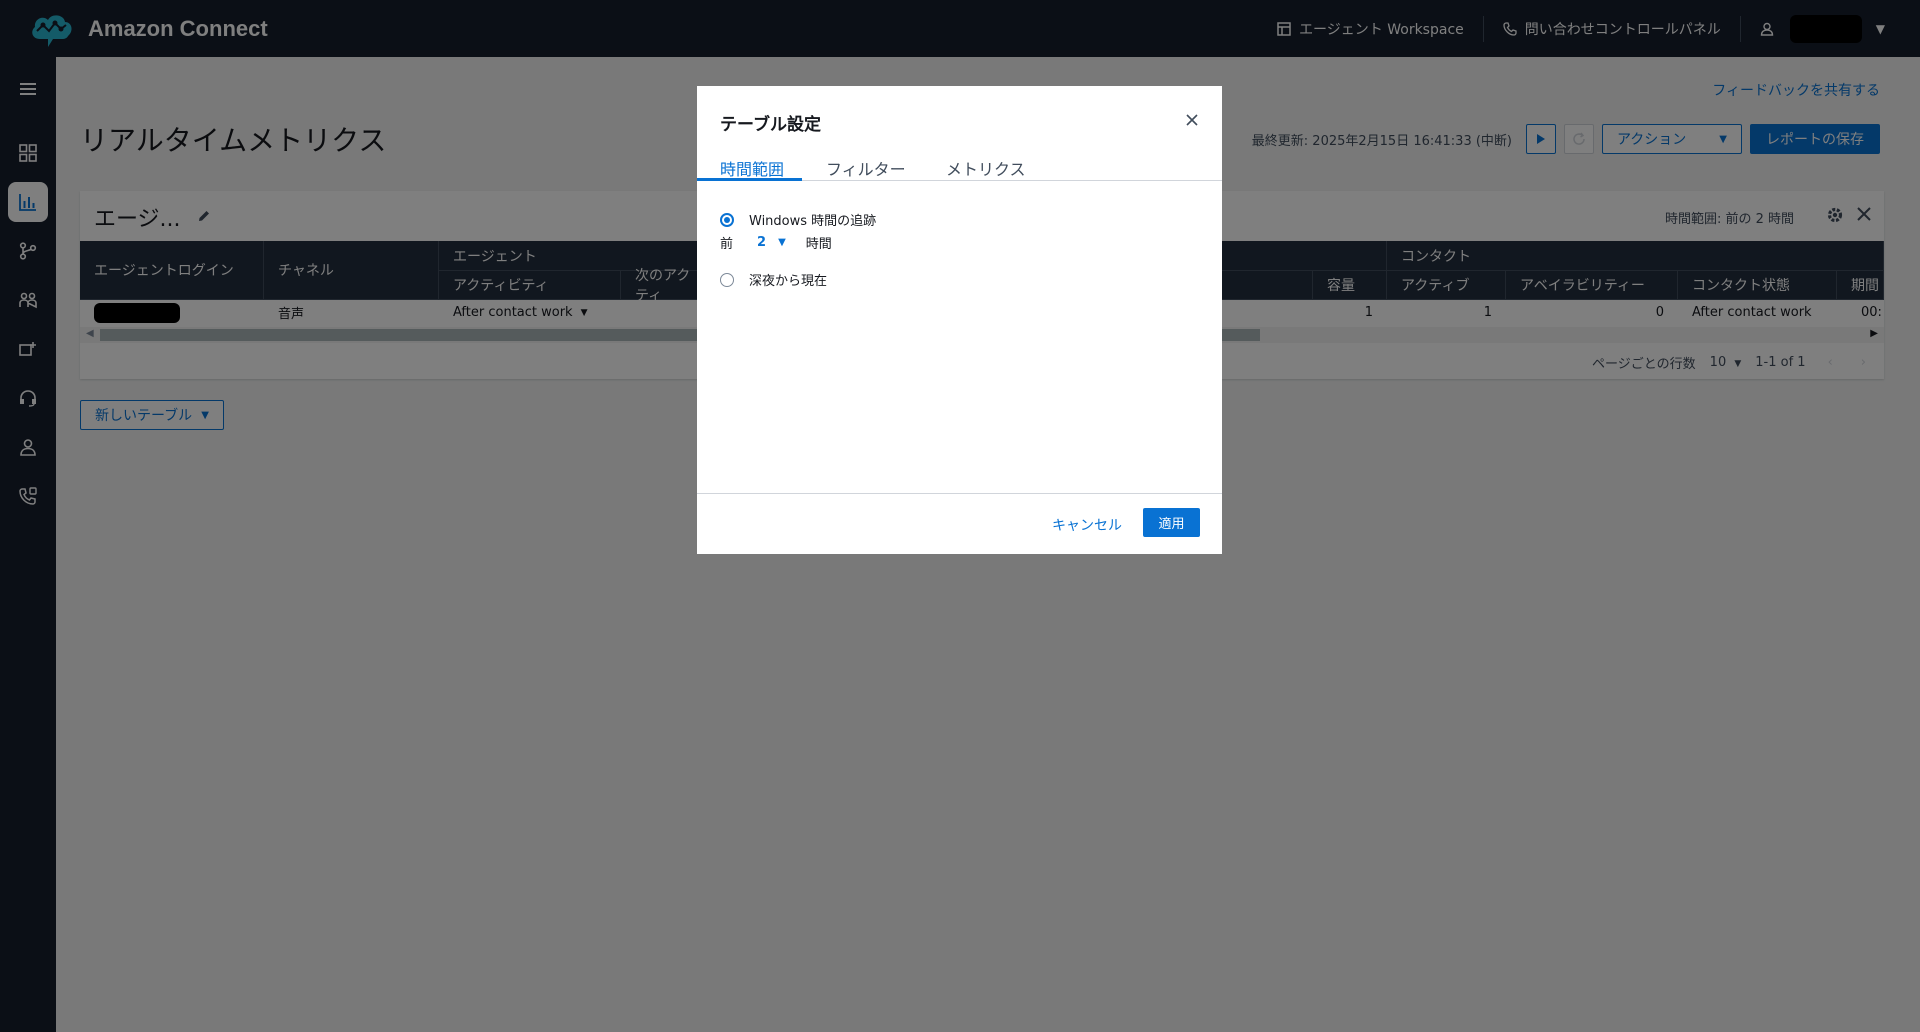 The width and height of the screenshot is (1920, 1032). I want to click on hours-unit-label: 時間, so click(818, 244).